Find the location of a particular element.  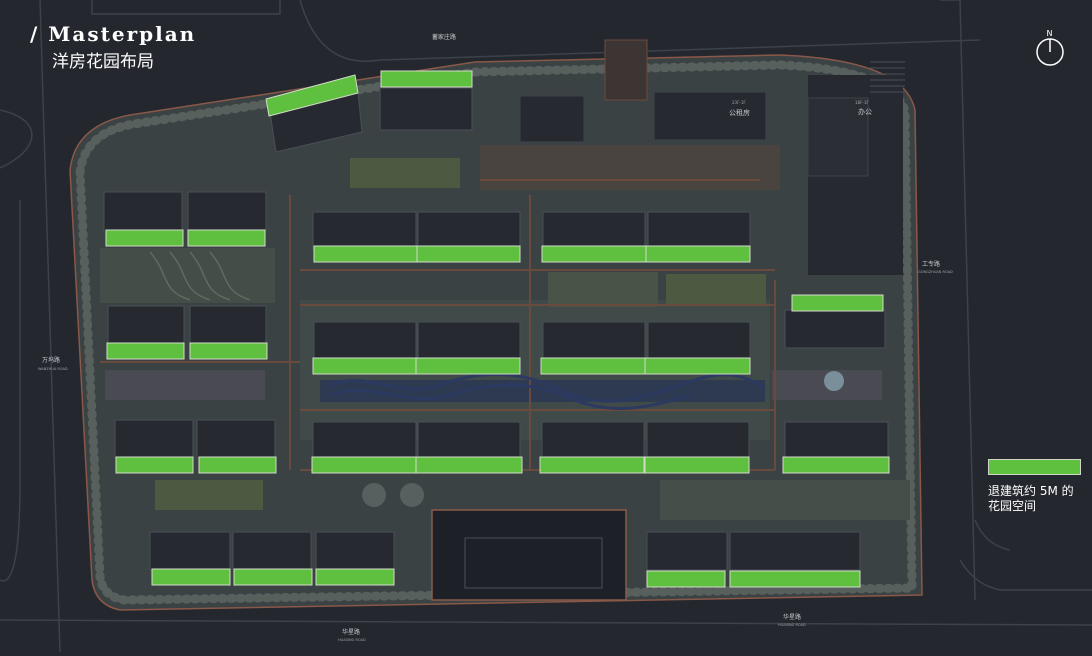

road-label-south-left: 华星路 is located at coordinates (351, 632).